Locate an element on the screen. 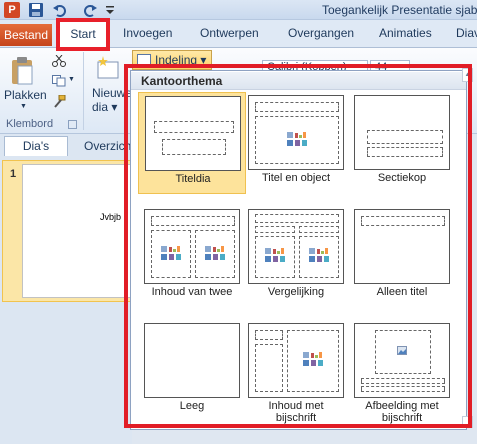 The image size is (477, 444). layout-label: Sectiekop is located at coordinates (402, 178).